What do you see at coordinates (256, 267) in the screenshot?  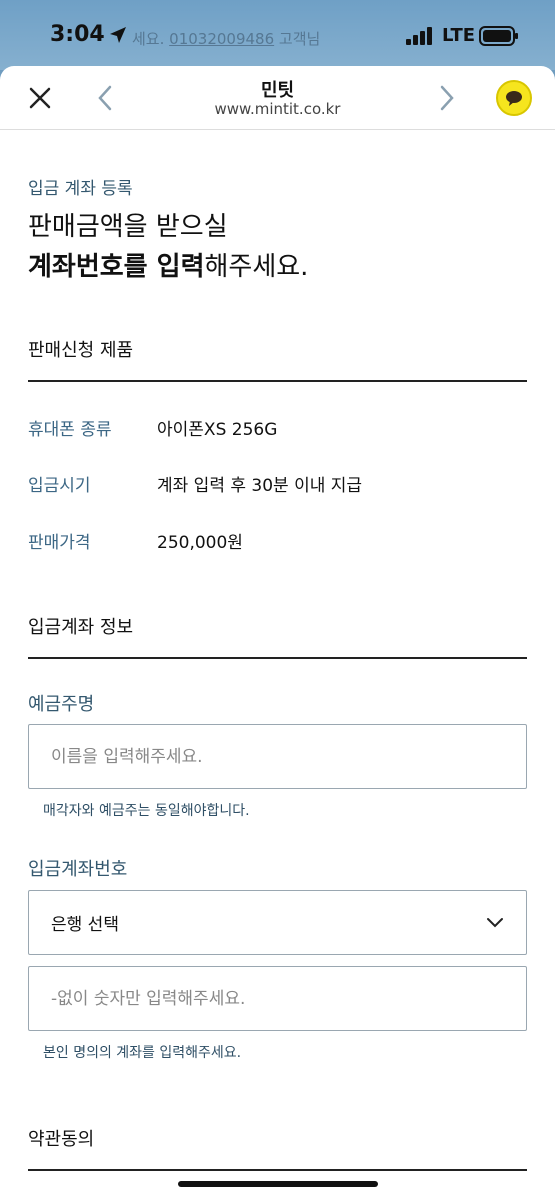 I see `headline-rest: 해주세요.` at bounding box center [256, 267].